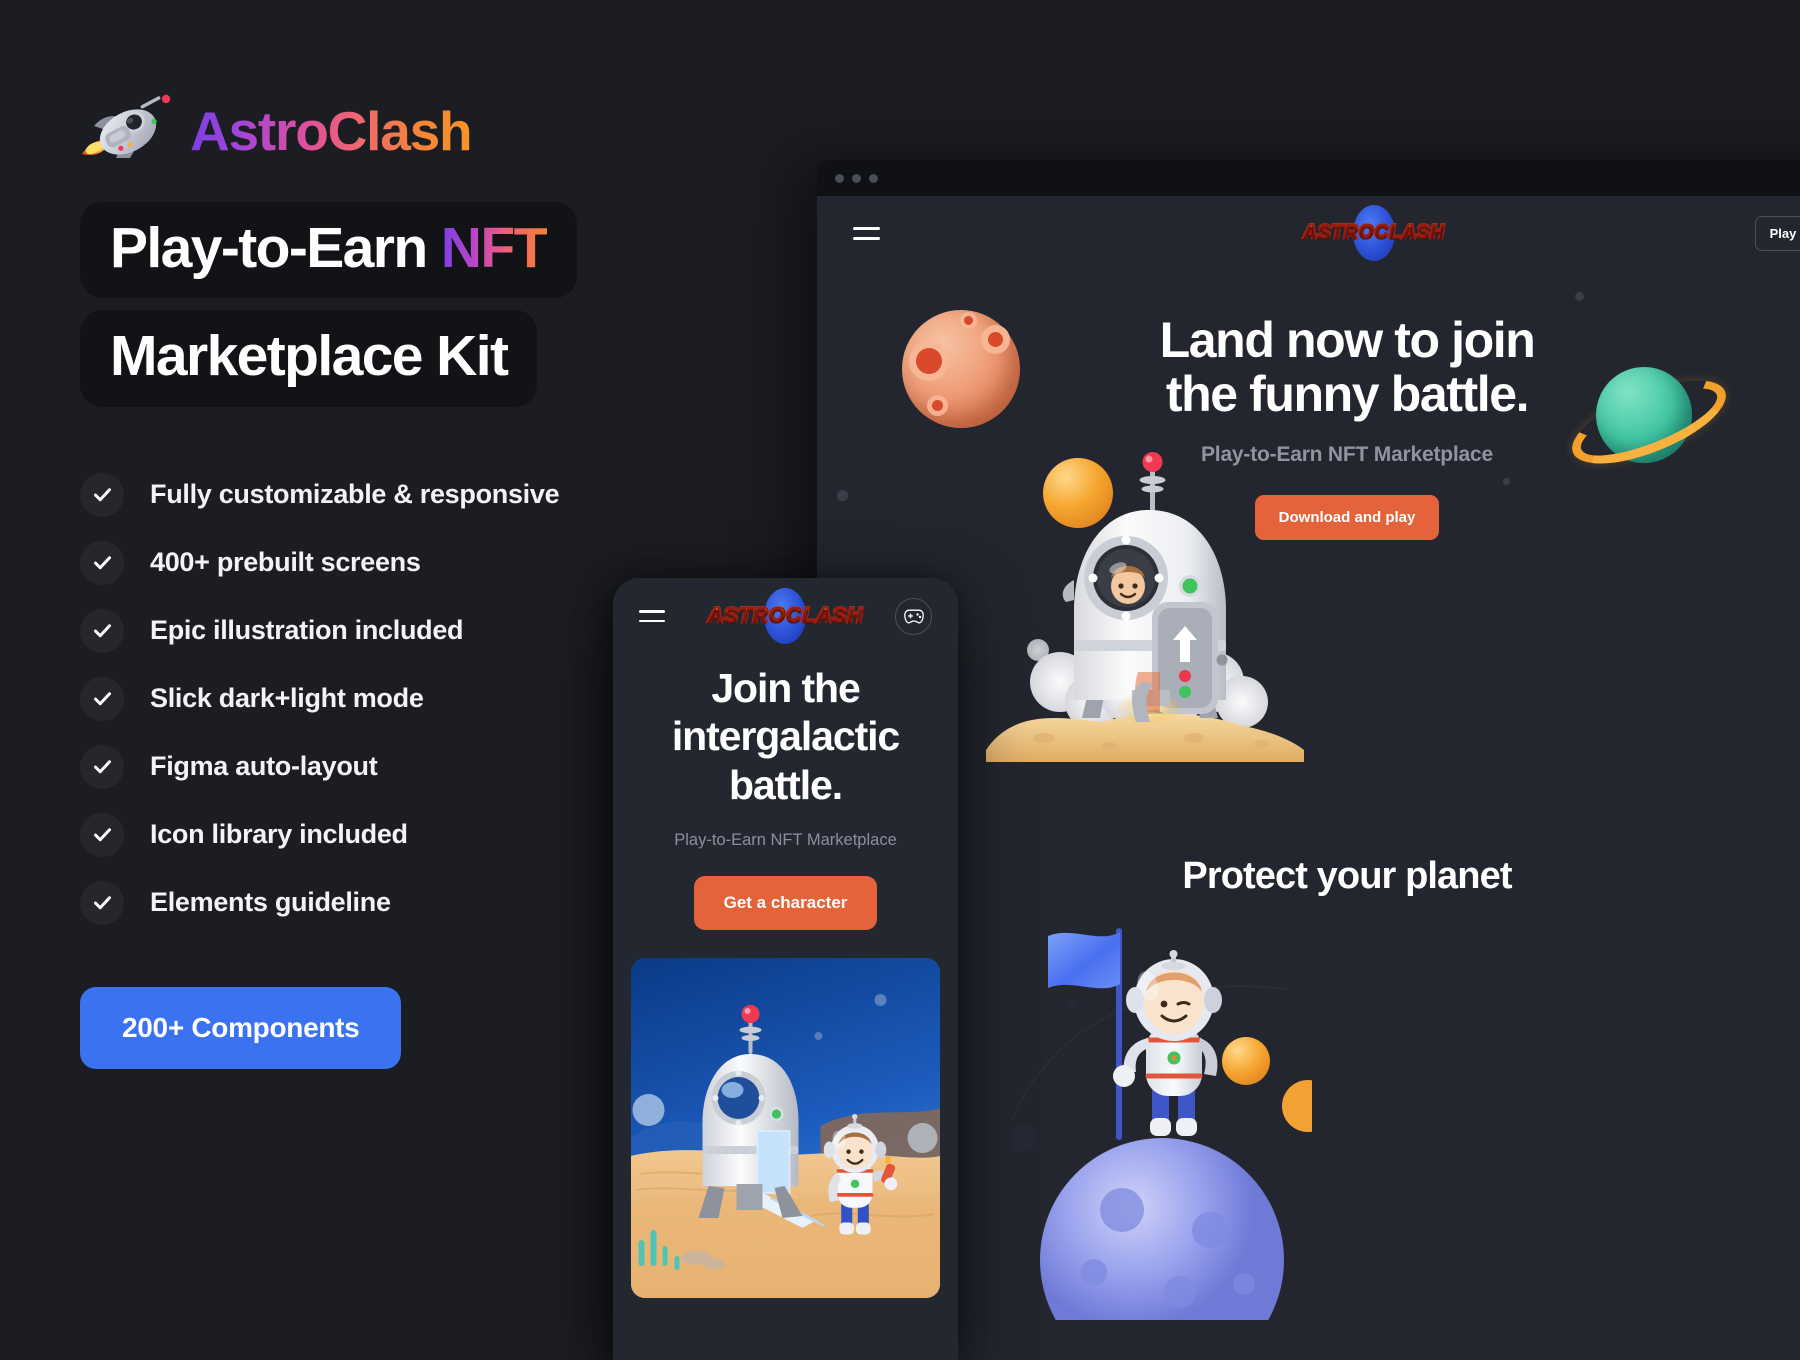  Describe the element at coordinates (331, 131) in the screenshot. I see `brand-name: AstroClash` at that location.